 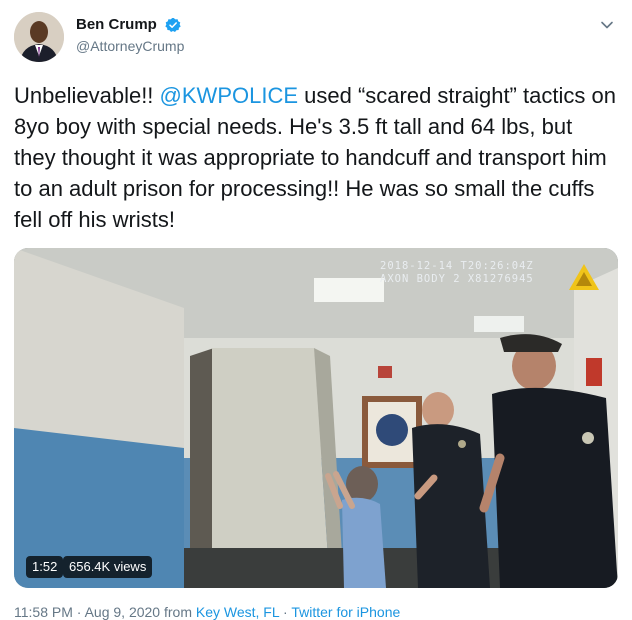 What do you see at coordinates (457, 279) in the screenshot?
I see `overlay-device: AXON BODY 2 X81276945` at bounding box center [457, 279].